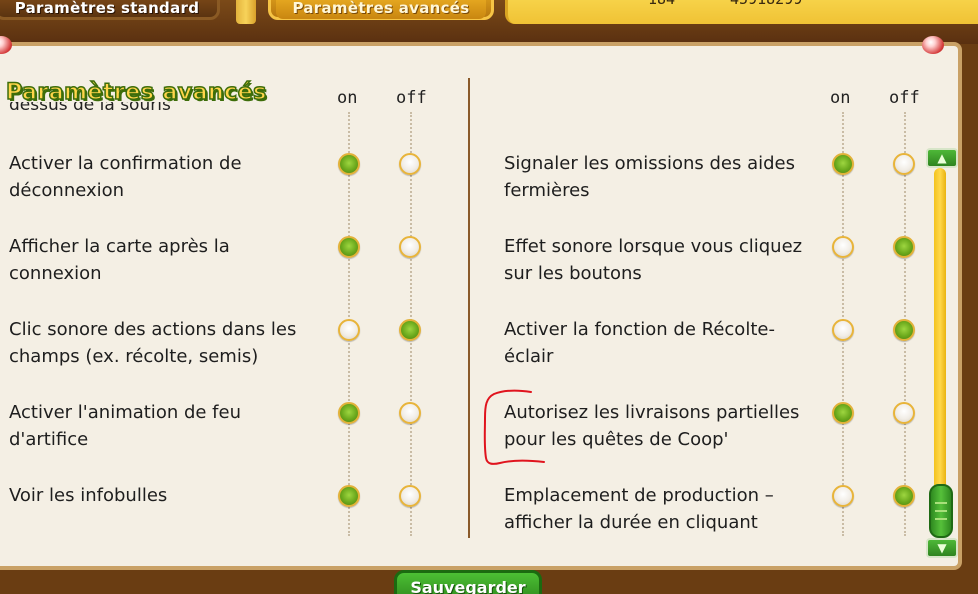 This screenshot has width=978, height=594. What do you see at coordinates (88, 495) in the screenshot?
I see `option-label: Voir les infobulles` at bounding box center [88, 495].